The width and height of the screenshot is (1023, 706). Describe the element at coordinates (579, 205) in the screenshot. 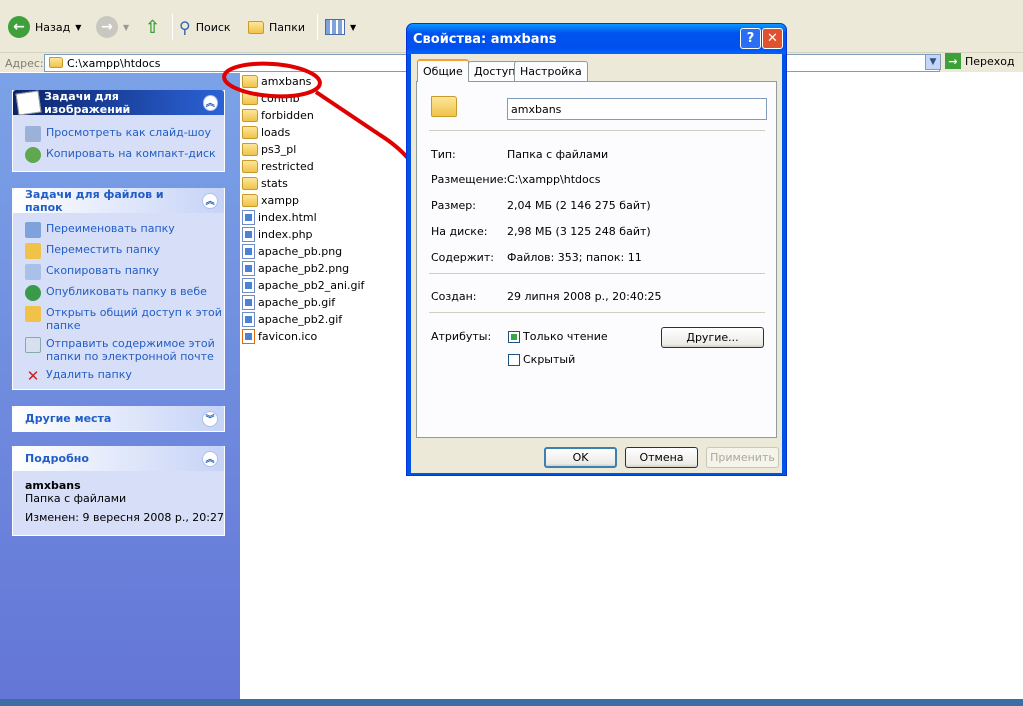

I see `size-value: 2,04 МБ (2 146 275 байт)` at that location.